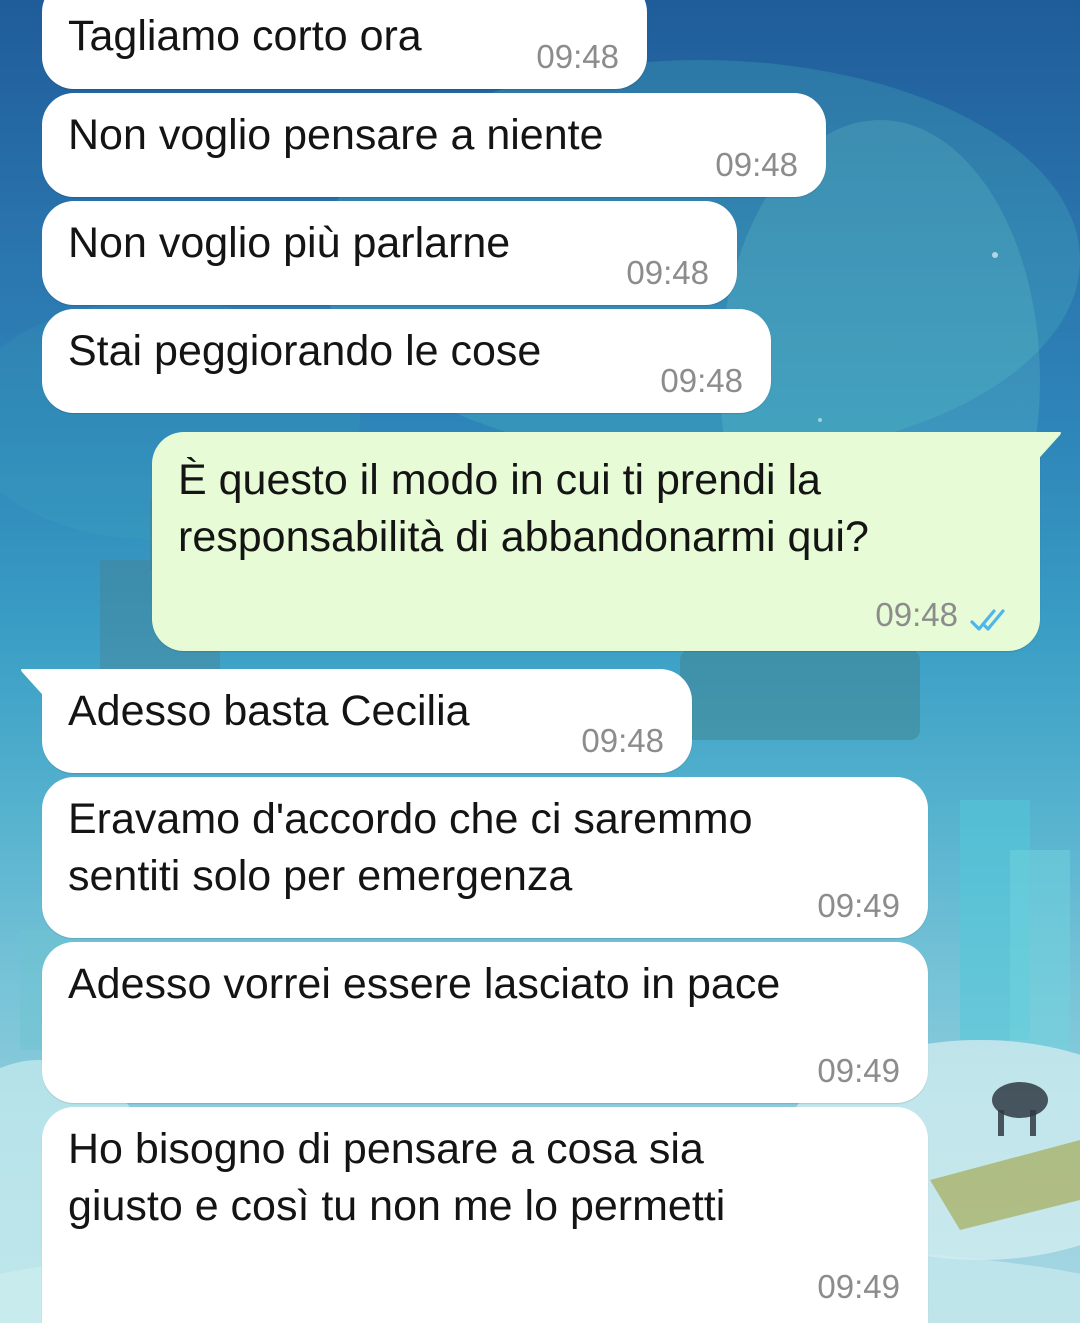 Image resolution: width=1080 pixels, height=1323 pixels. Describe the element at coordinates (269, 711) in the screenshot. I see `message-text: Adesso basta Cecilia` at that location.